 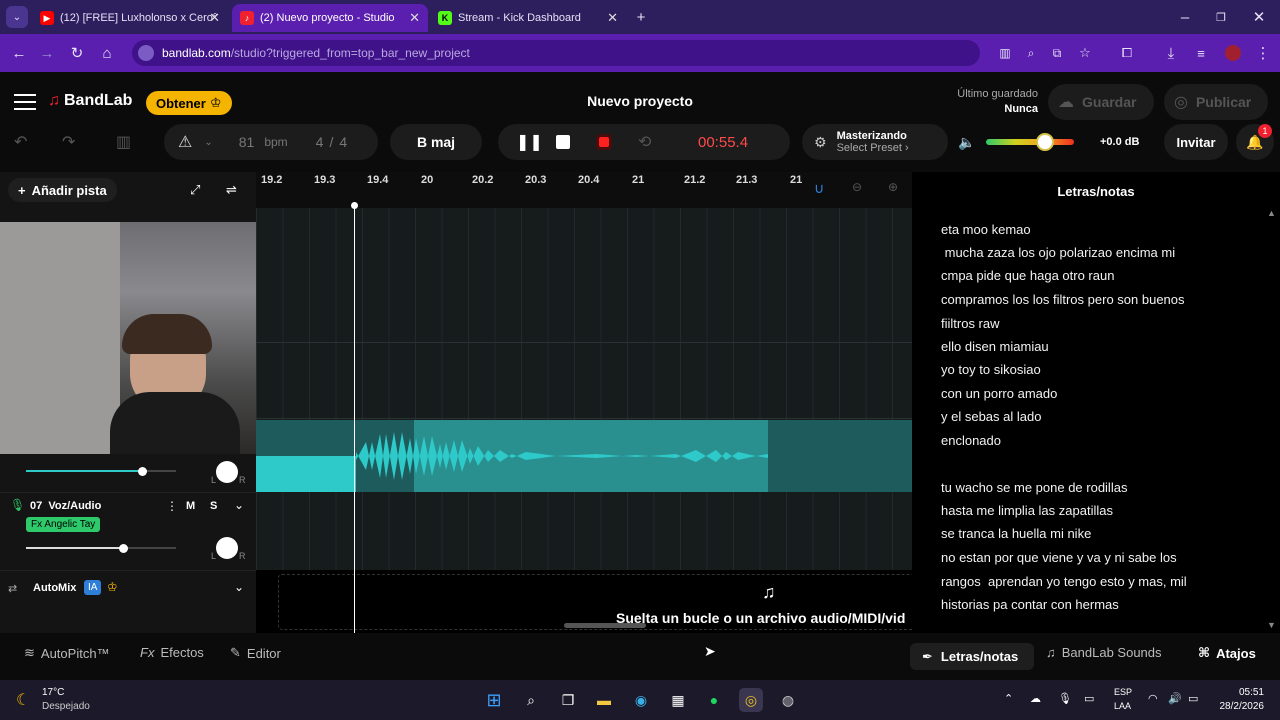 I want to click on mixer-icon: ▥, so click(x=123, y=142).